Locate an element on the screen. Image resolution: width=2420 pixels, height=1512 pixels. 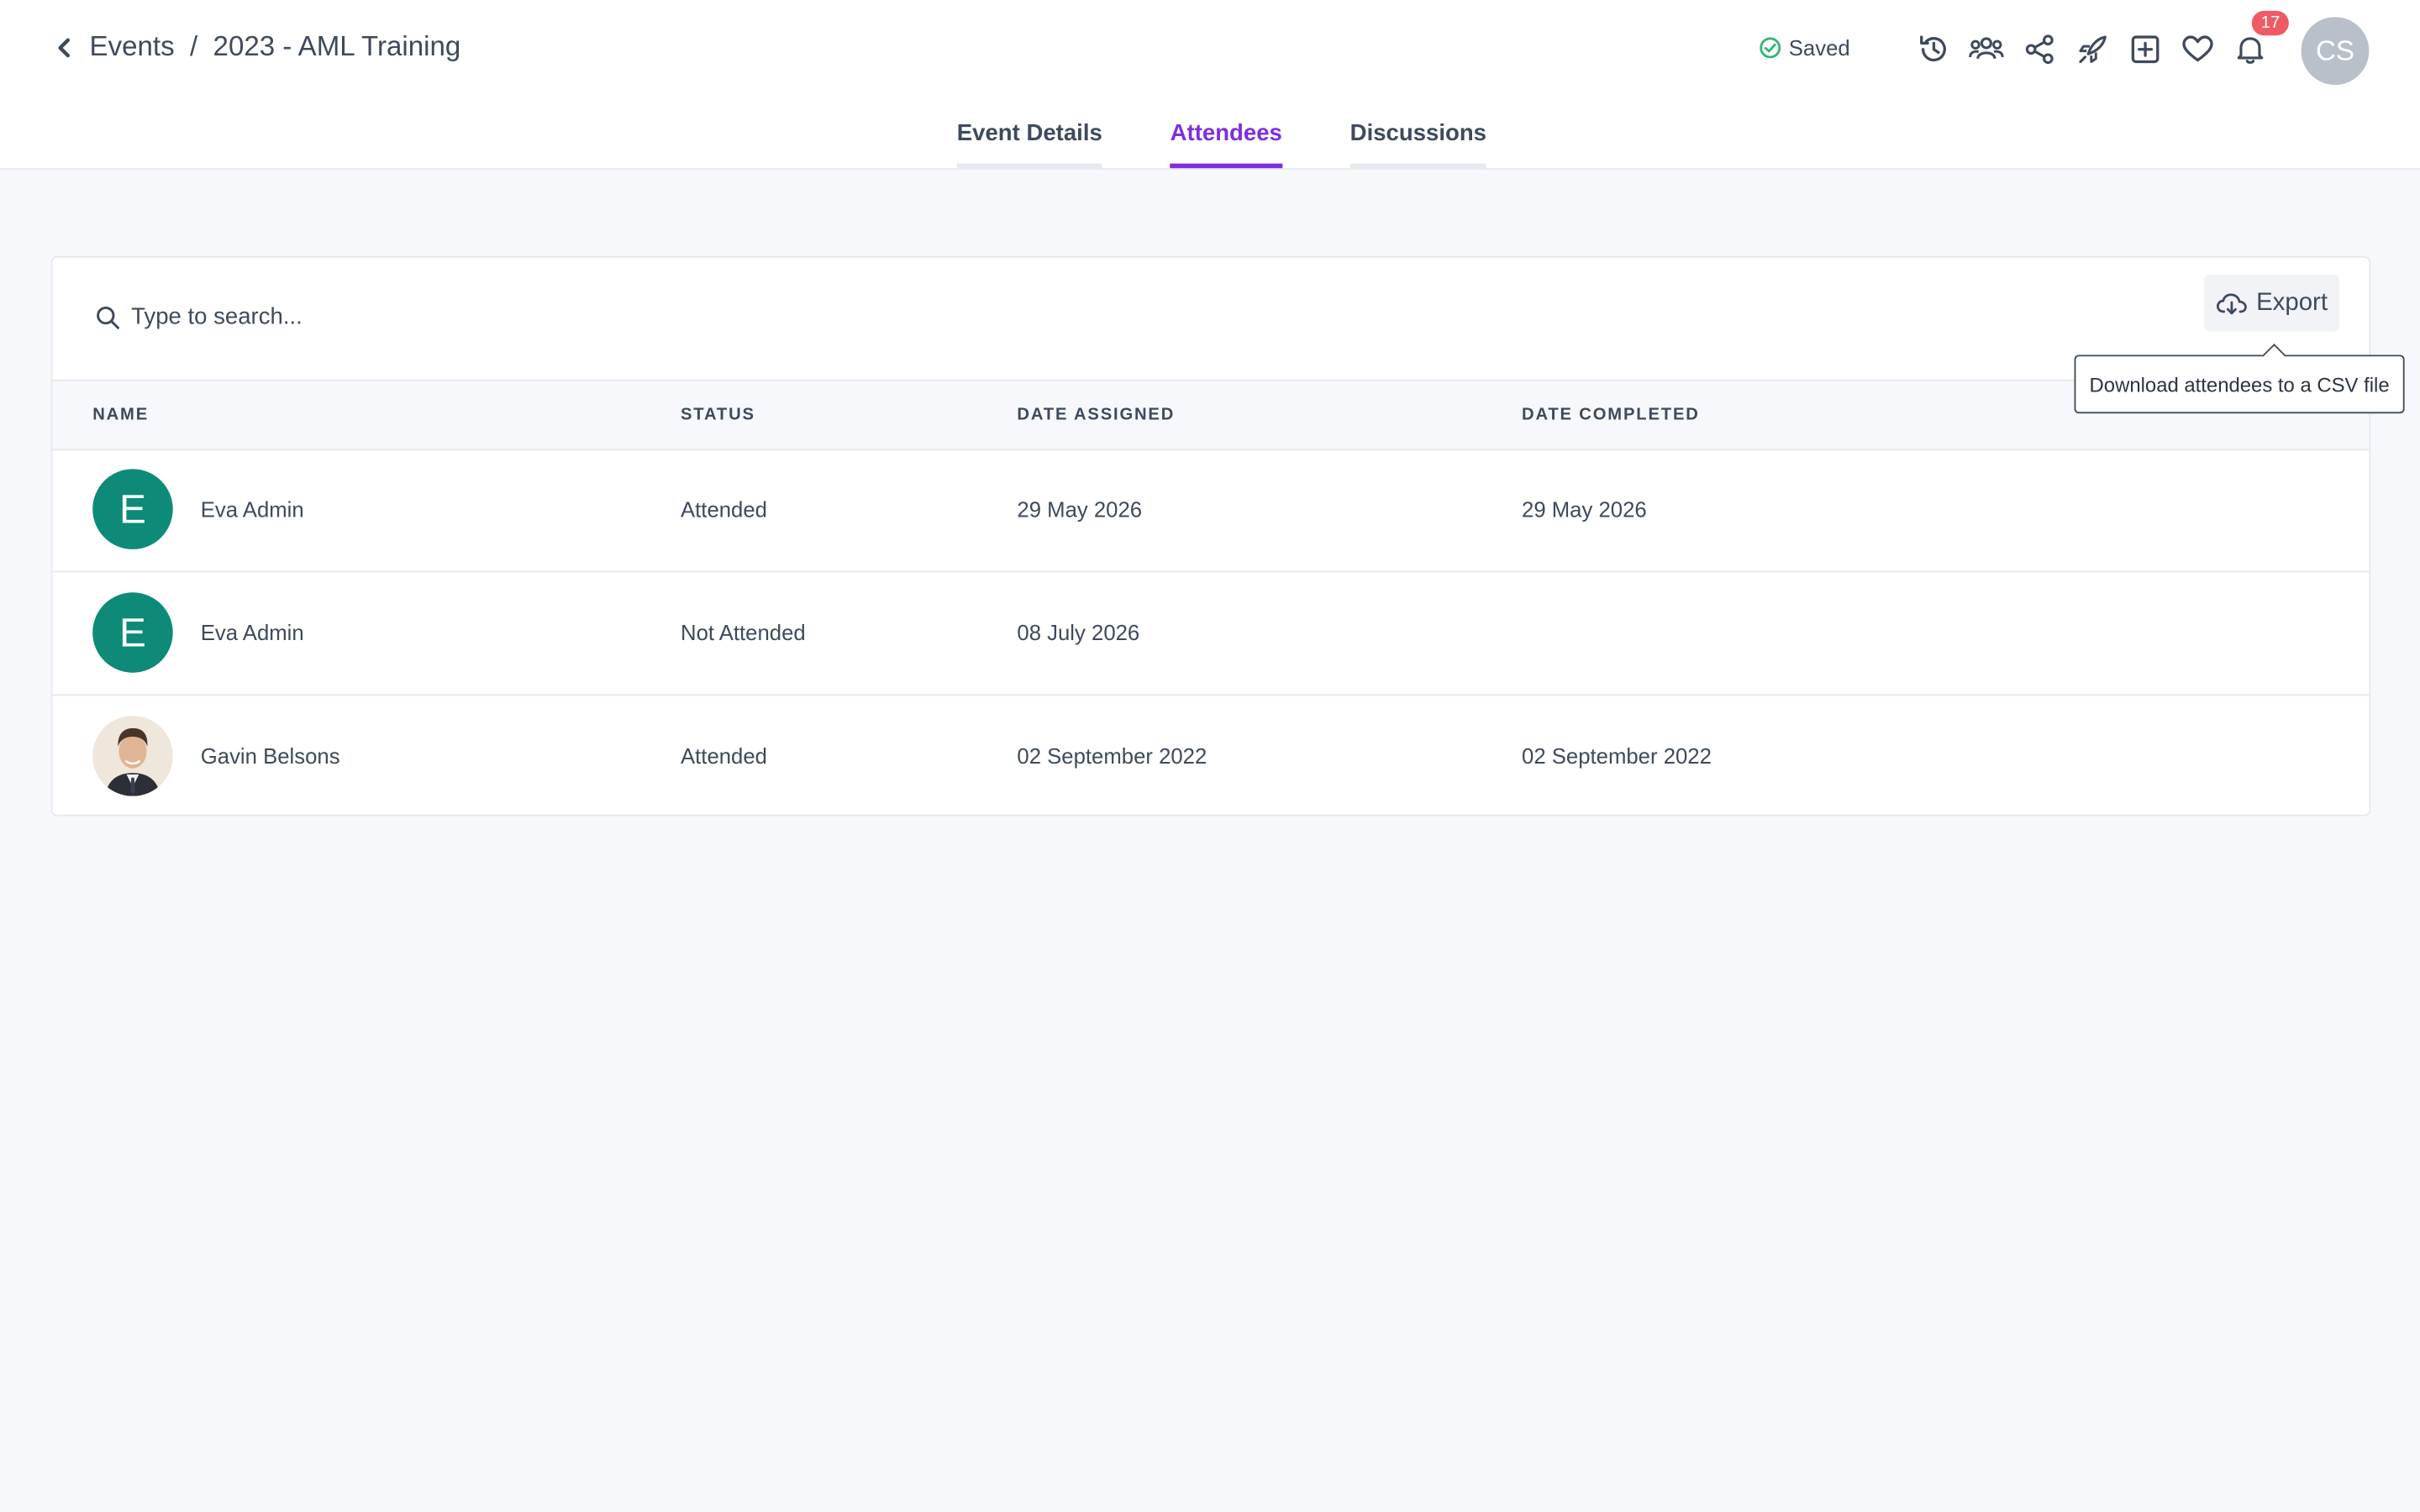
rocket-icon is located at coordinates (2092, 49).